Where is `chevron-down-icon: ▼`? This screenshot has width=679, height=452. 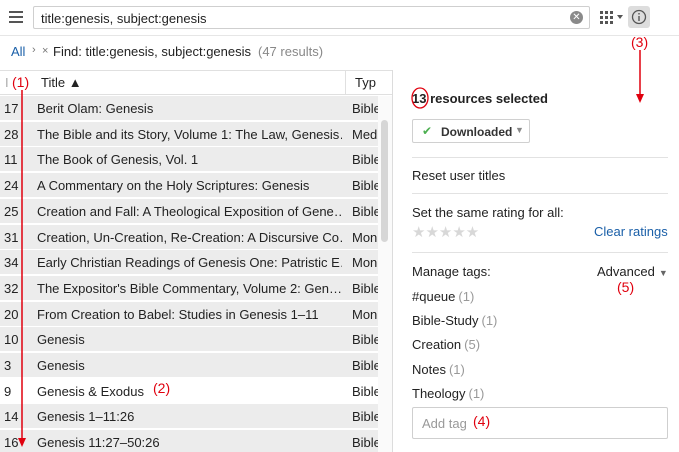
chevron-down-icon: ▼ is located at coordinates (663, 273).